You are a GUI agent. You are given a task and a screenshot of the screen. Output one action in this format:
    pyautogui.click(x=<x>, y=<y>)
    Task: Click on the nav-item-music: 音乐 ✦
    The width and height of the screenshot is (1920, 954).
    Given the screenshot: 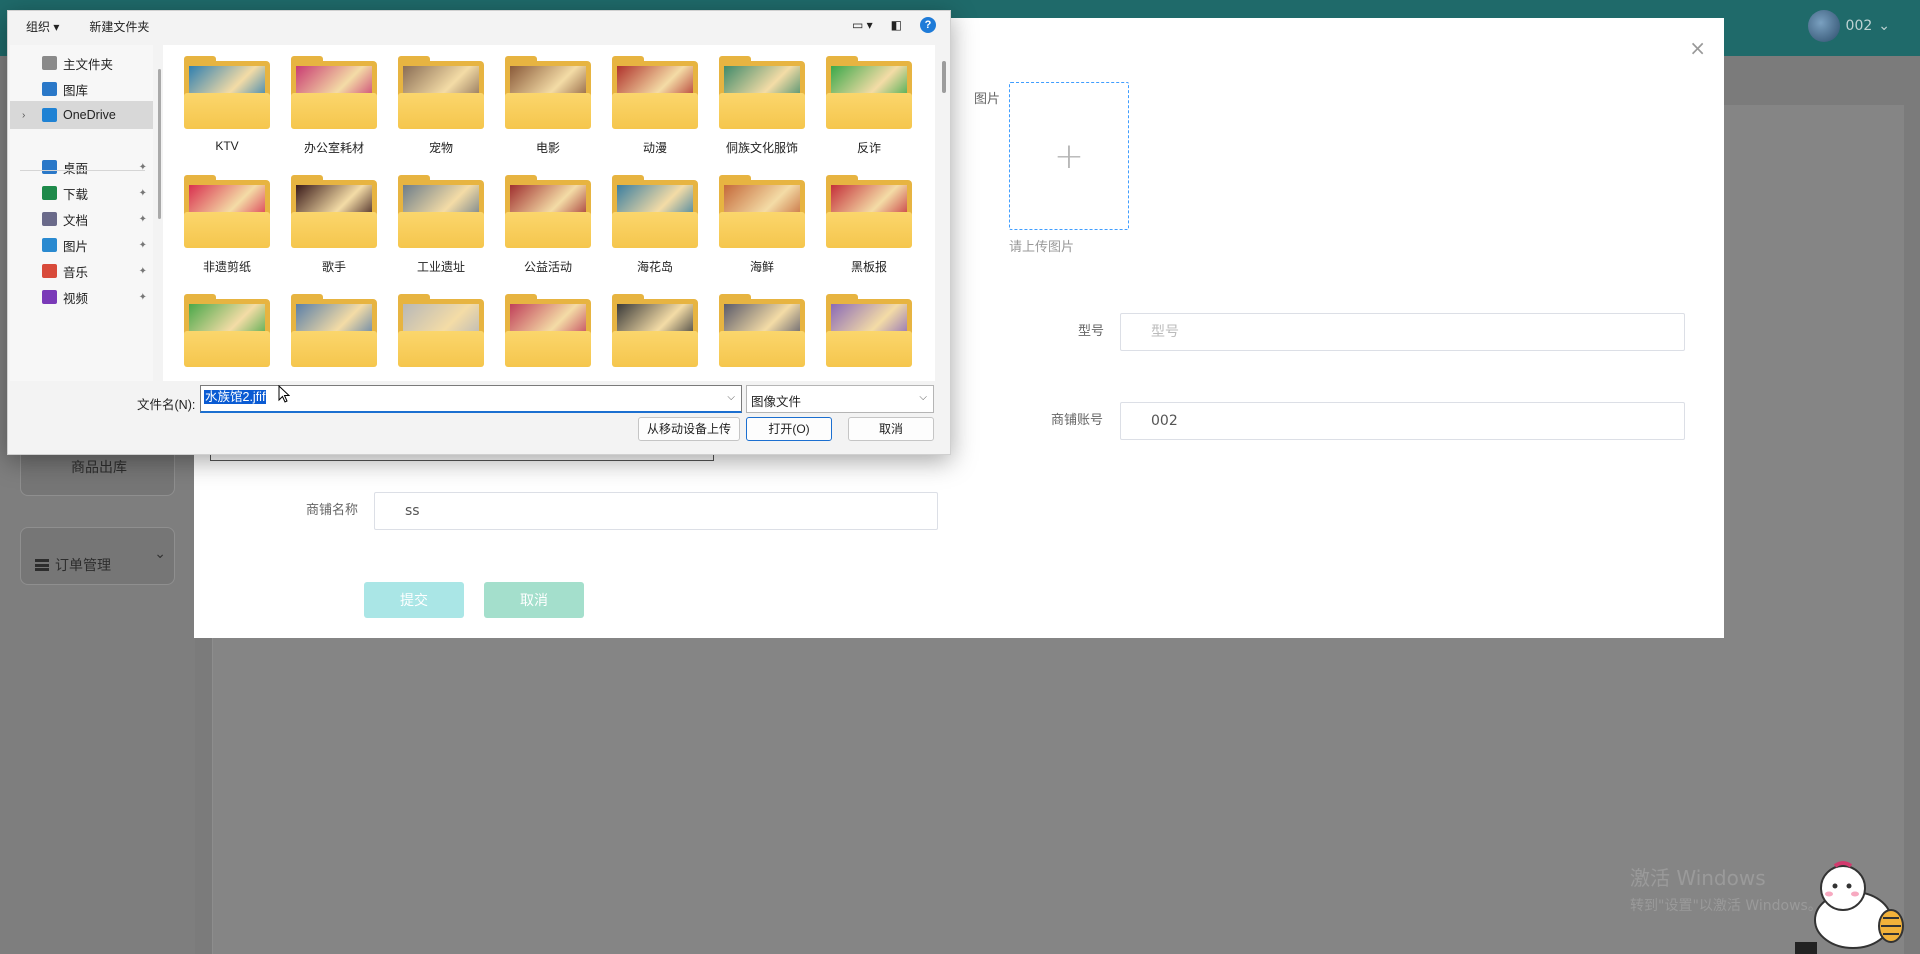 What is the action you would take?
    pyautogui.click(x=81, y=271)
    